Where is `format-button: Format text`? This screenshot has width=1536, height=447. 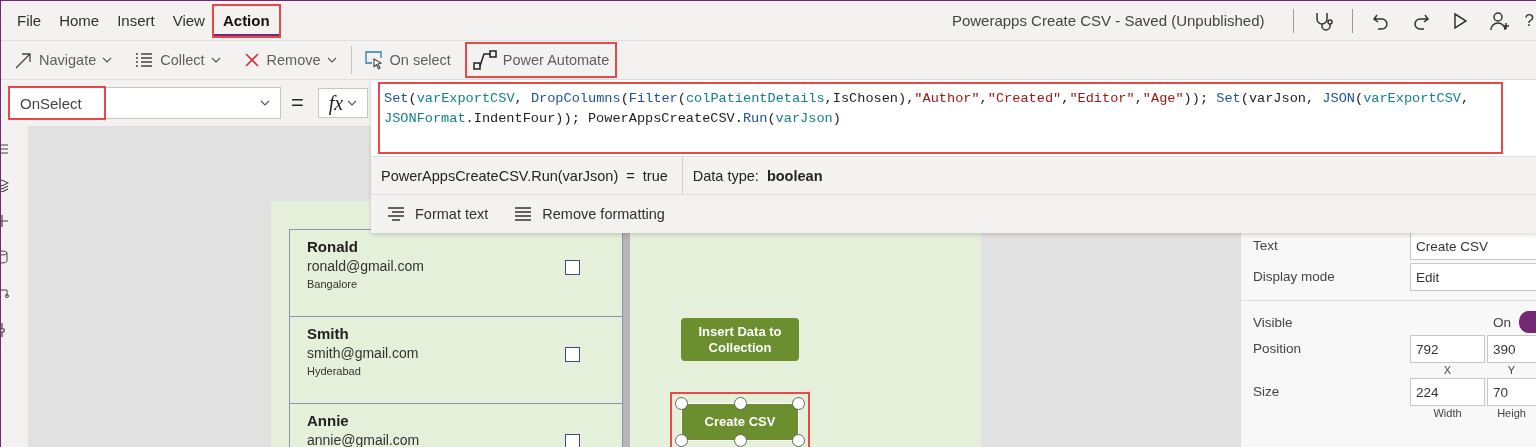 format-button: Format text is located at coordinates (438, 214).